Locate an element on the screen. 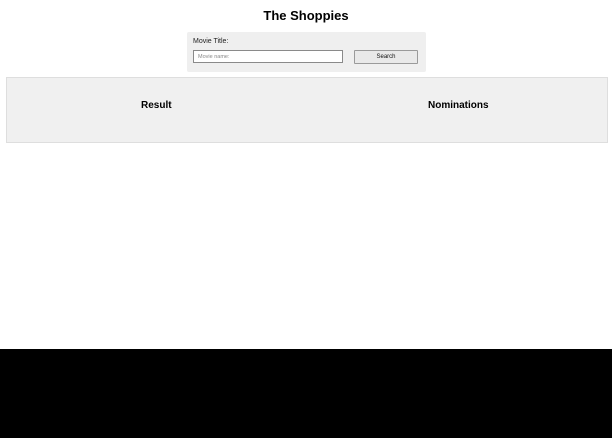 The height and width of the screenshot is (438, 612). search-panel: Movie Title: Search is located at coordinates (306, 52).